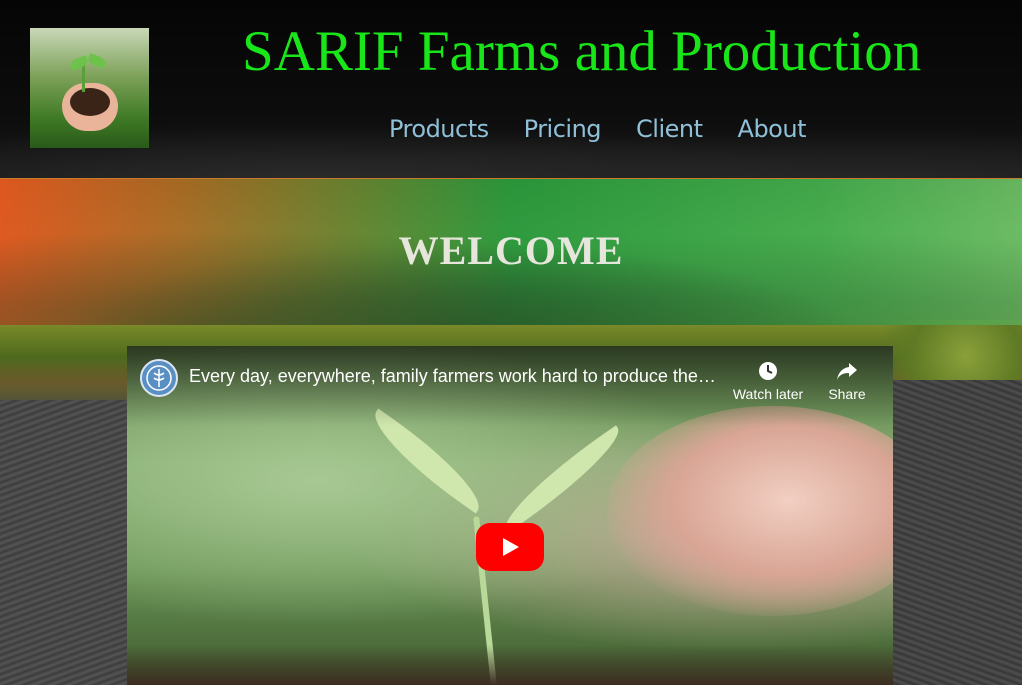  I want to click on nav-link-products: Products, so click(439, 129).